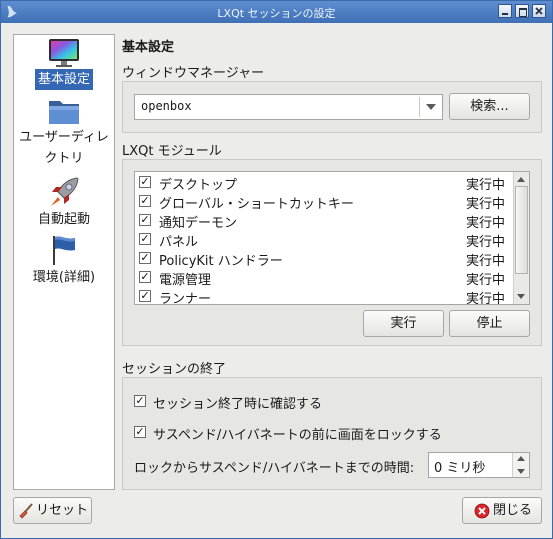 Image resolution: width=553 pixels, height=539 pixels. Describe the element at coordinates (64, 250) in the screenshot. I see `flag-icon` at that location.